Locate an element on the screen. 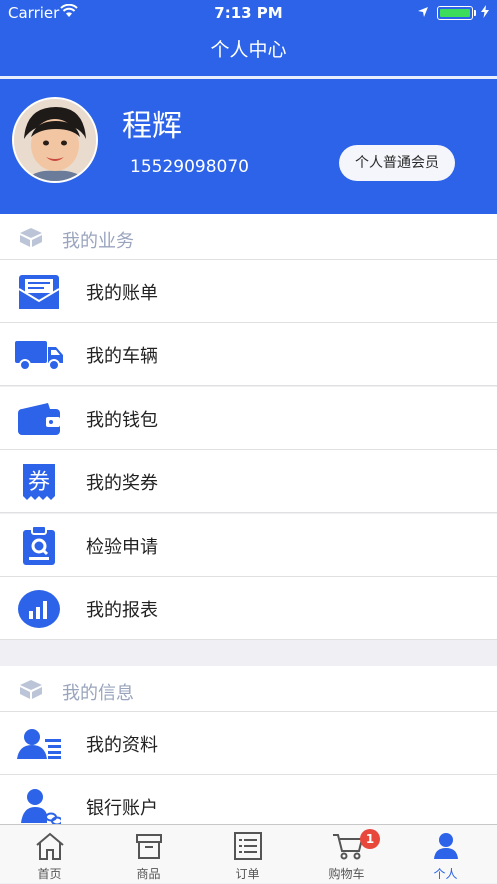  menu-item-reports: 我的报表 is located at coordinates (248, 608).